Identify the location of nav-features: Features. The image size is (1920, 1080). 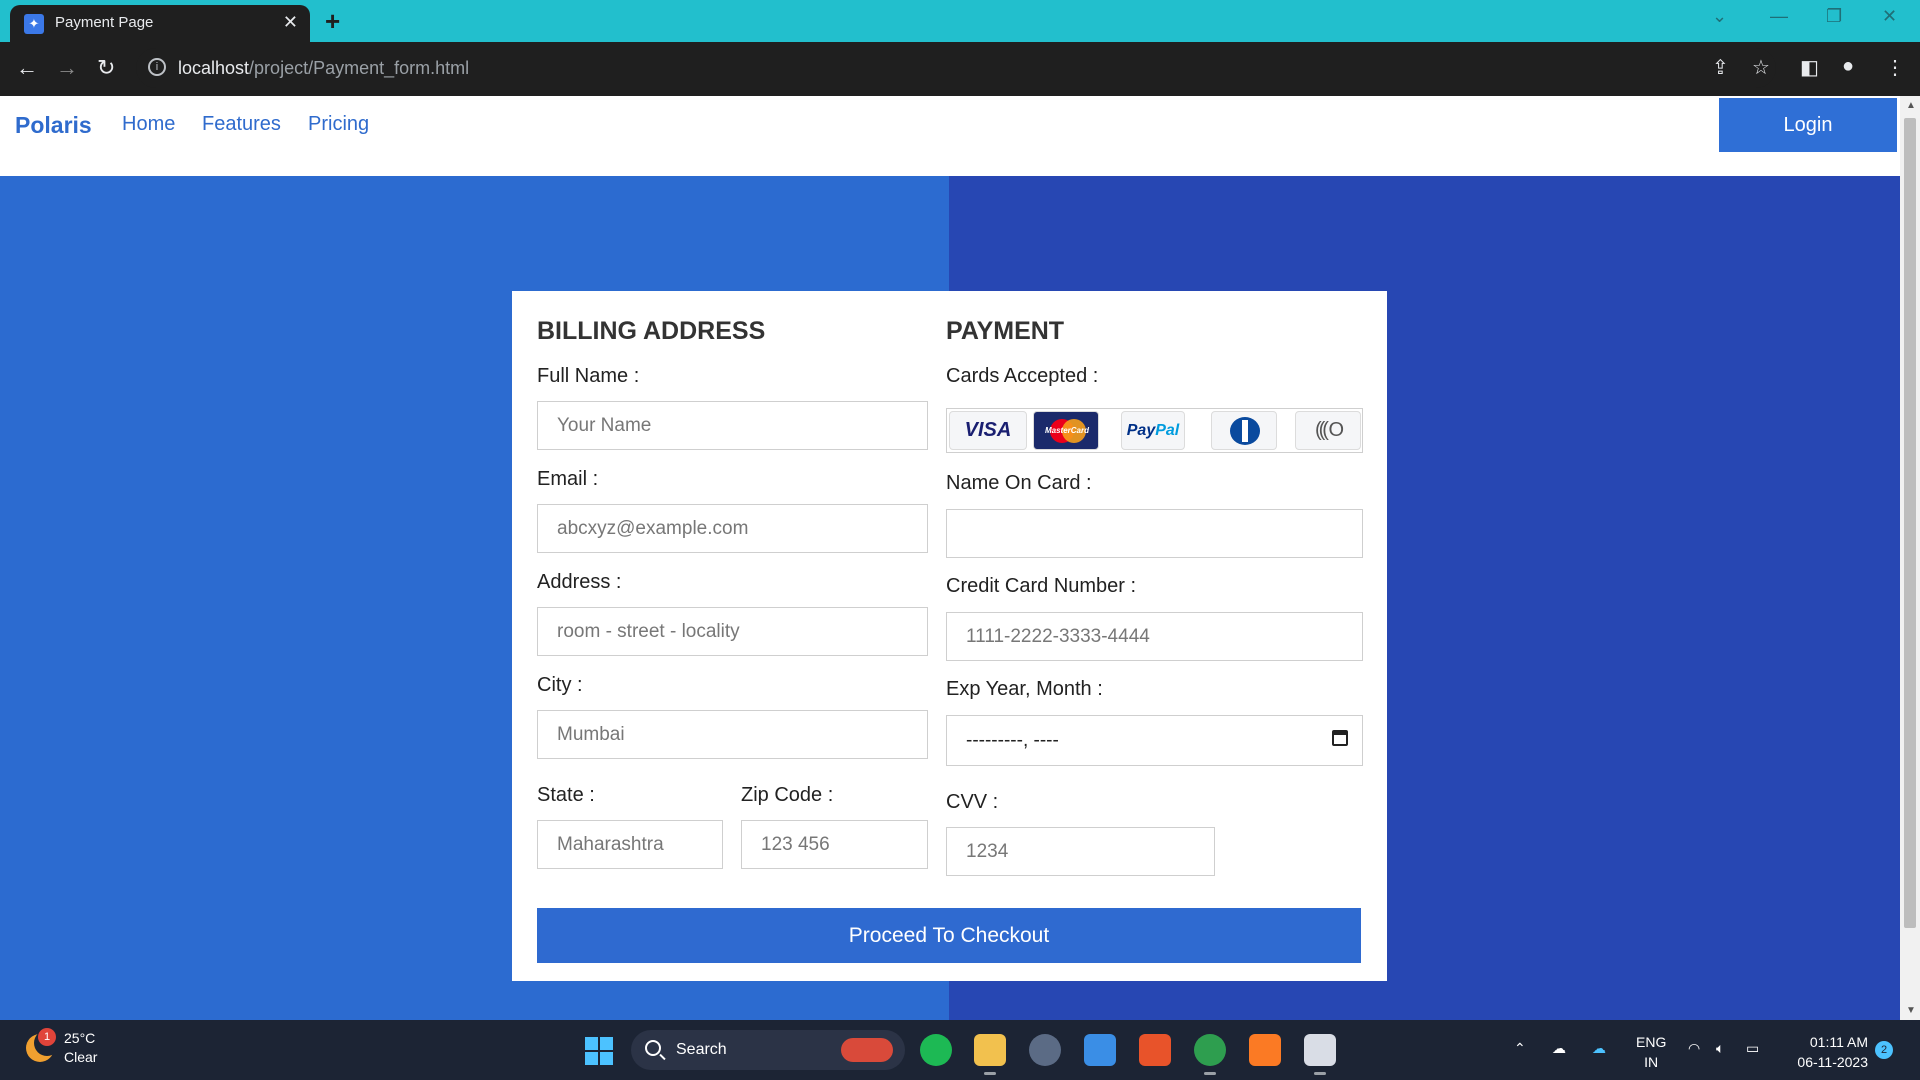
(241, 124).